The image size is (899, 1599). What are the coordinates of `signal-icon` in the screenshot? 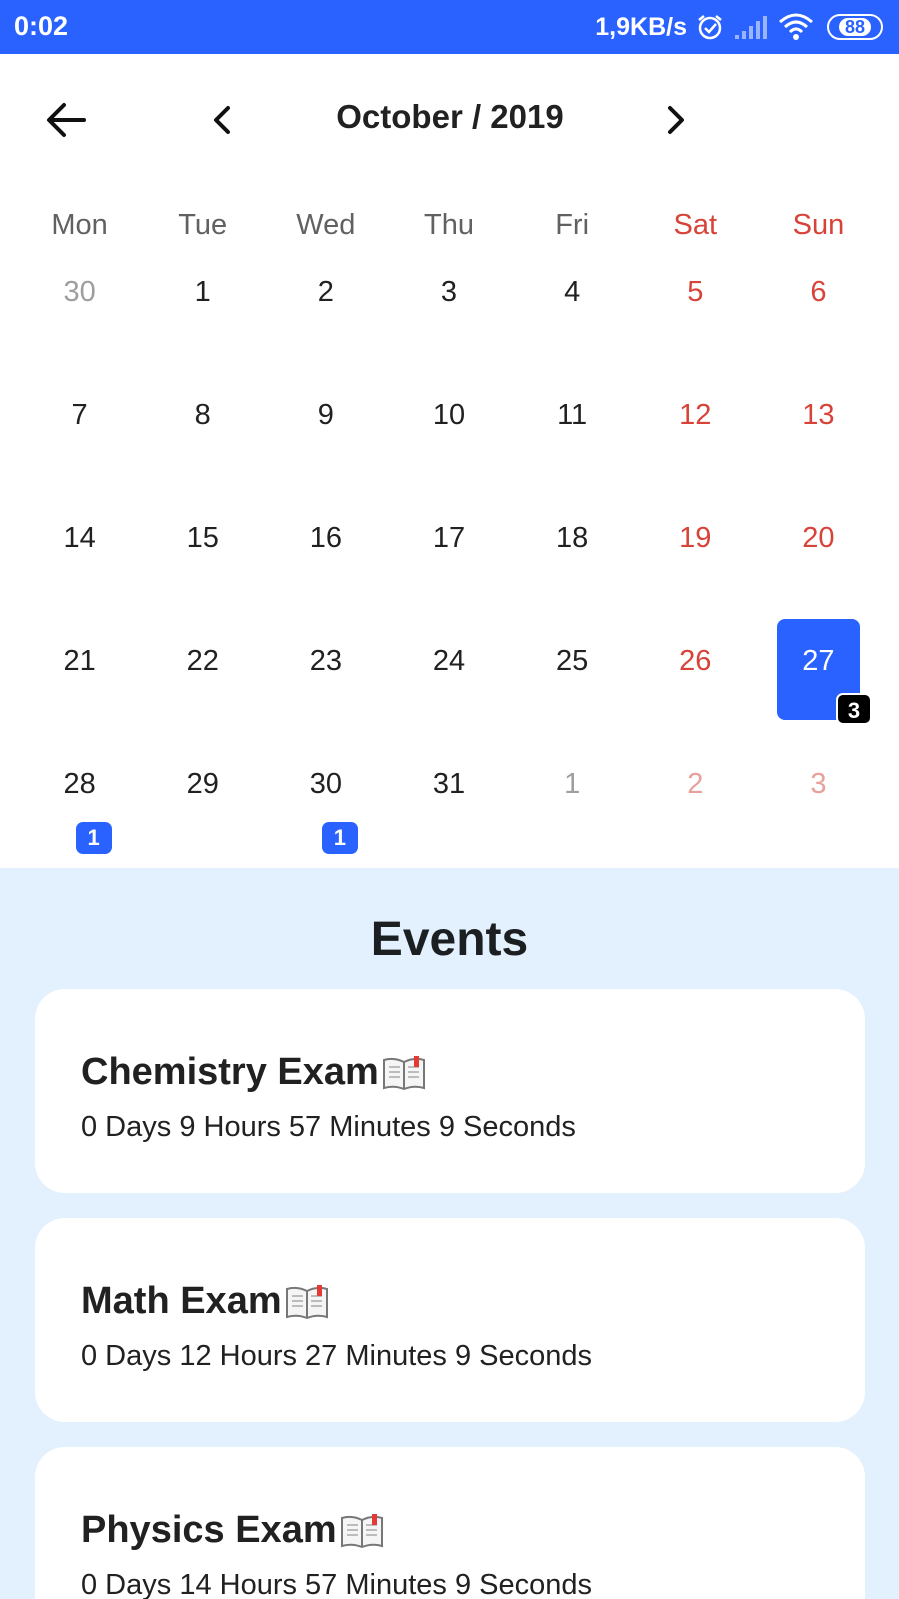 It's located at (751, 27).